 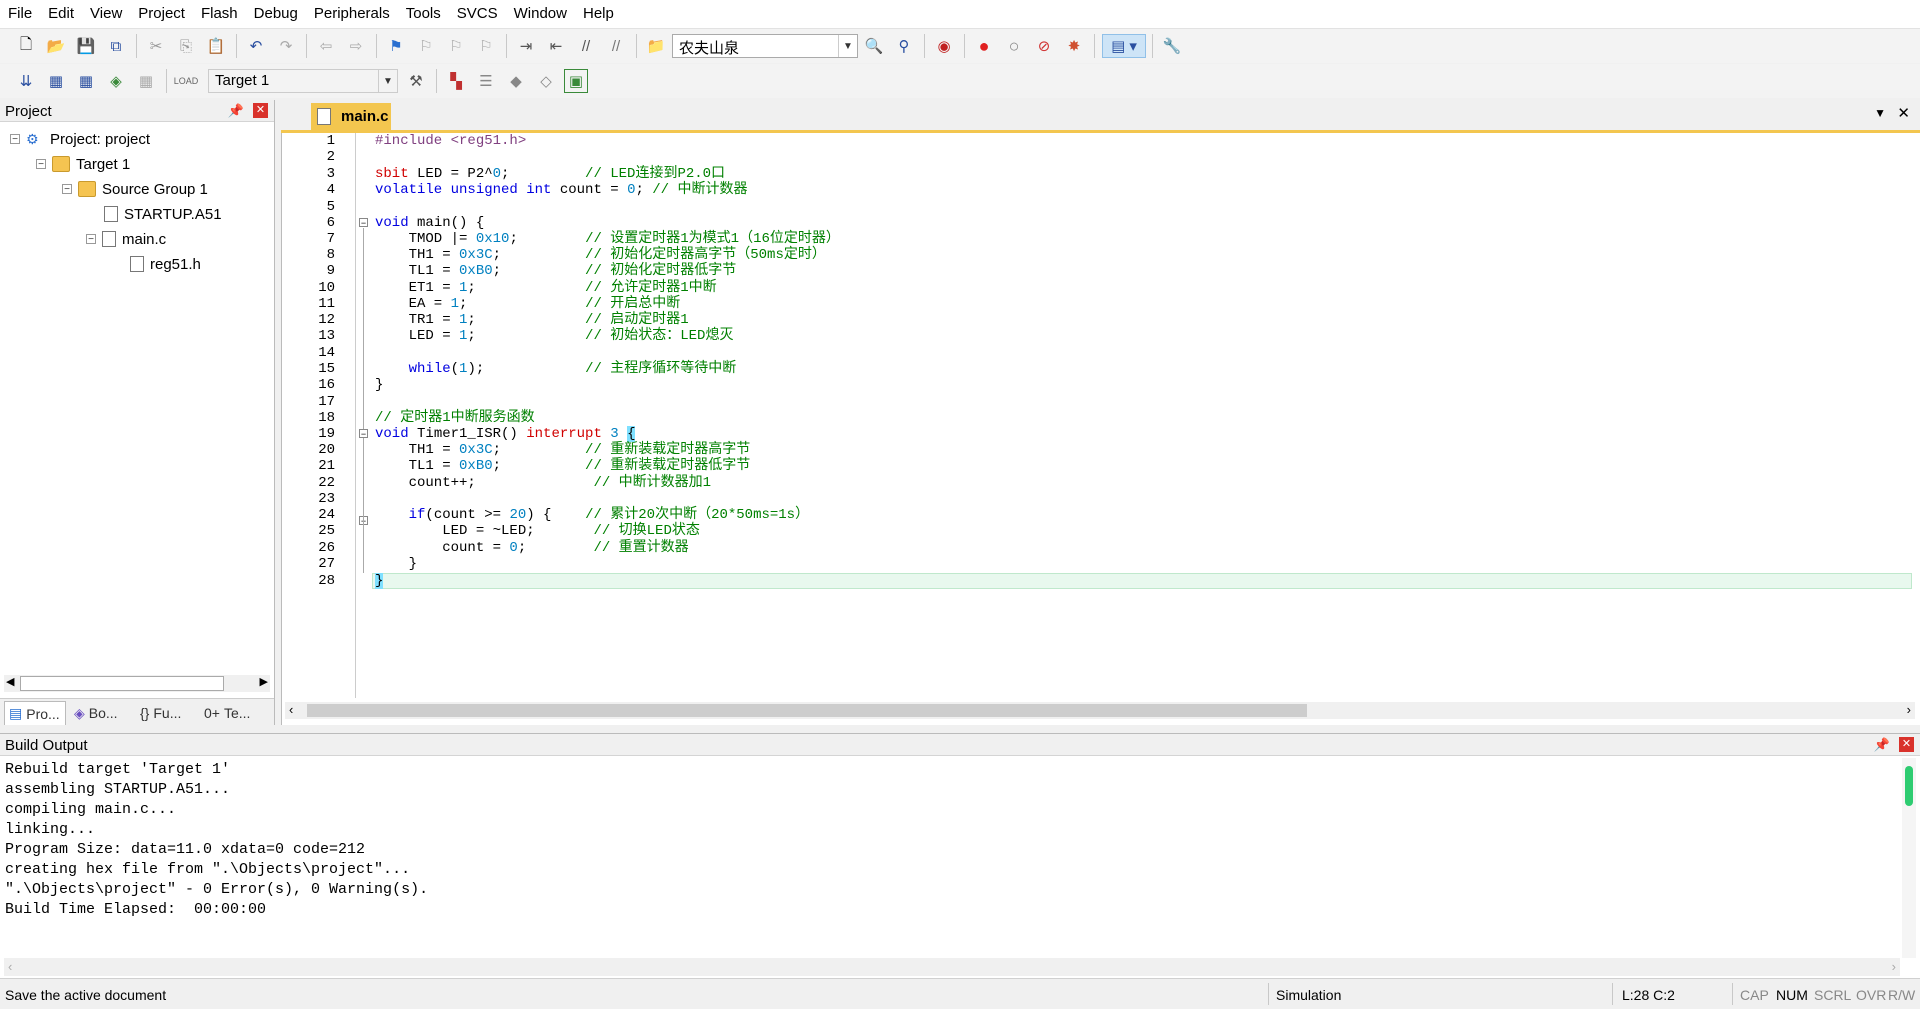 What do you see at coordinates (396, 46) in the screenshot?
I see `bookmark-toggle-icon: ⚑` at bounding box center [396, 46].